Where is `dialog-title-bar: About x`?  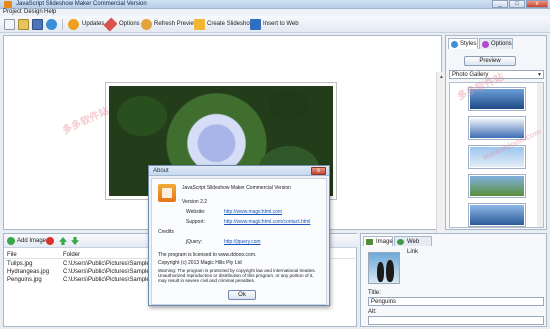
dialog-title-bar: About x is located at coordinates (239, 171).